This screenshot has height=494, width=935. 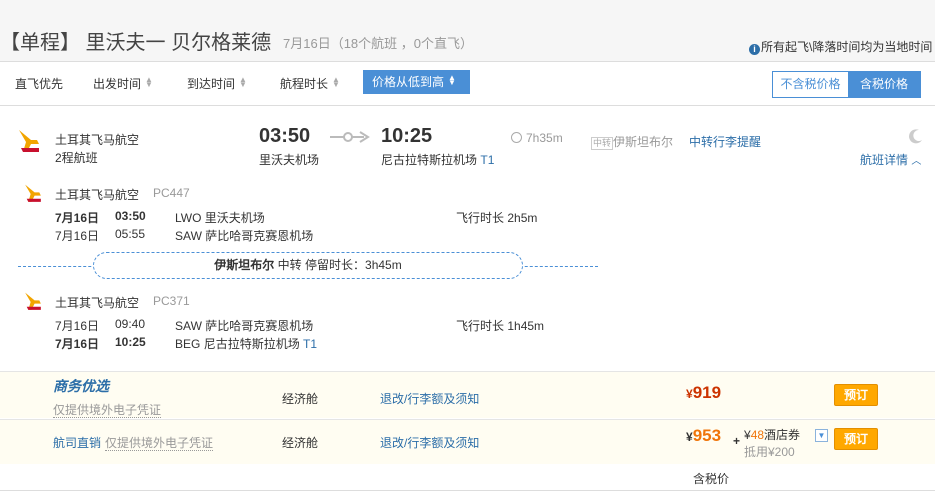 I want to click on transfer-pill: 伊斯坦布尔 中转 停留时长：3h45m, so click(x=308, y=265).